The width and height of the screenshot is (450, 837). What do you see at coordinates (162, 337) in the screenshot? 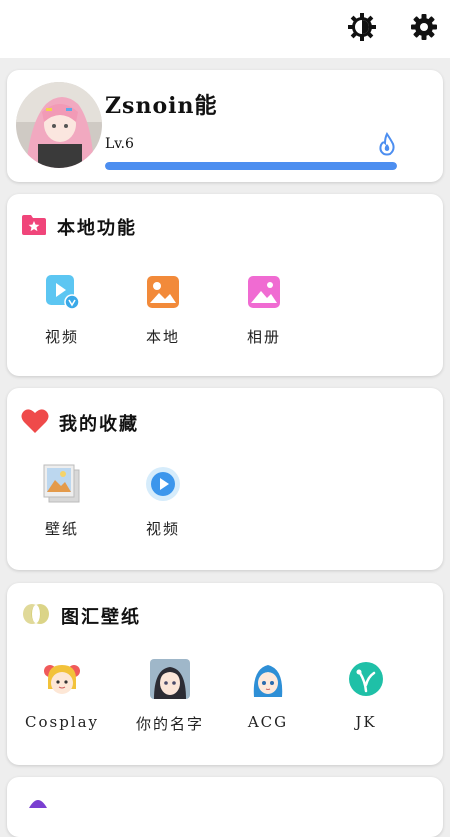
I see `tile-label: 本地` at bounding box center [162, 337].